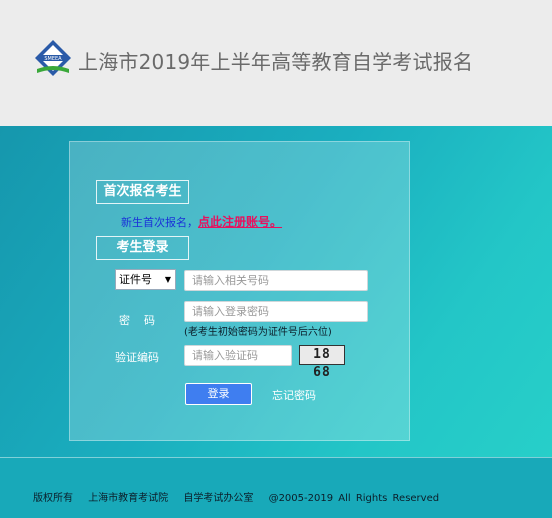  I want to click on login-button: 登录, so click(218, 394).